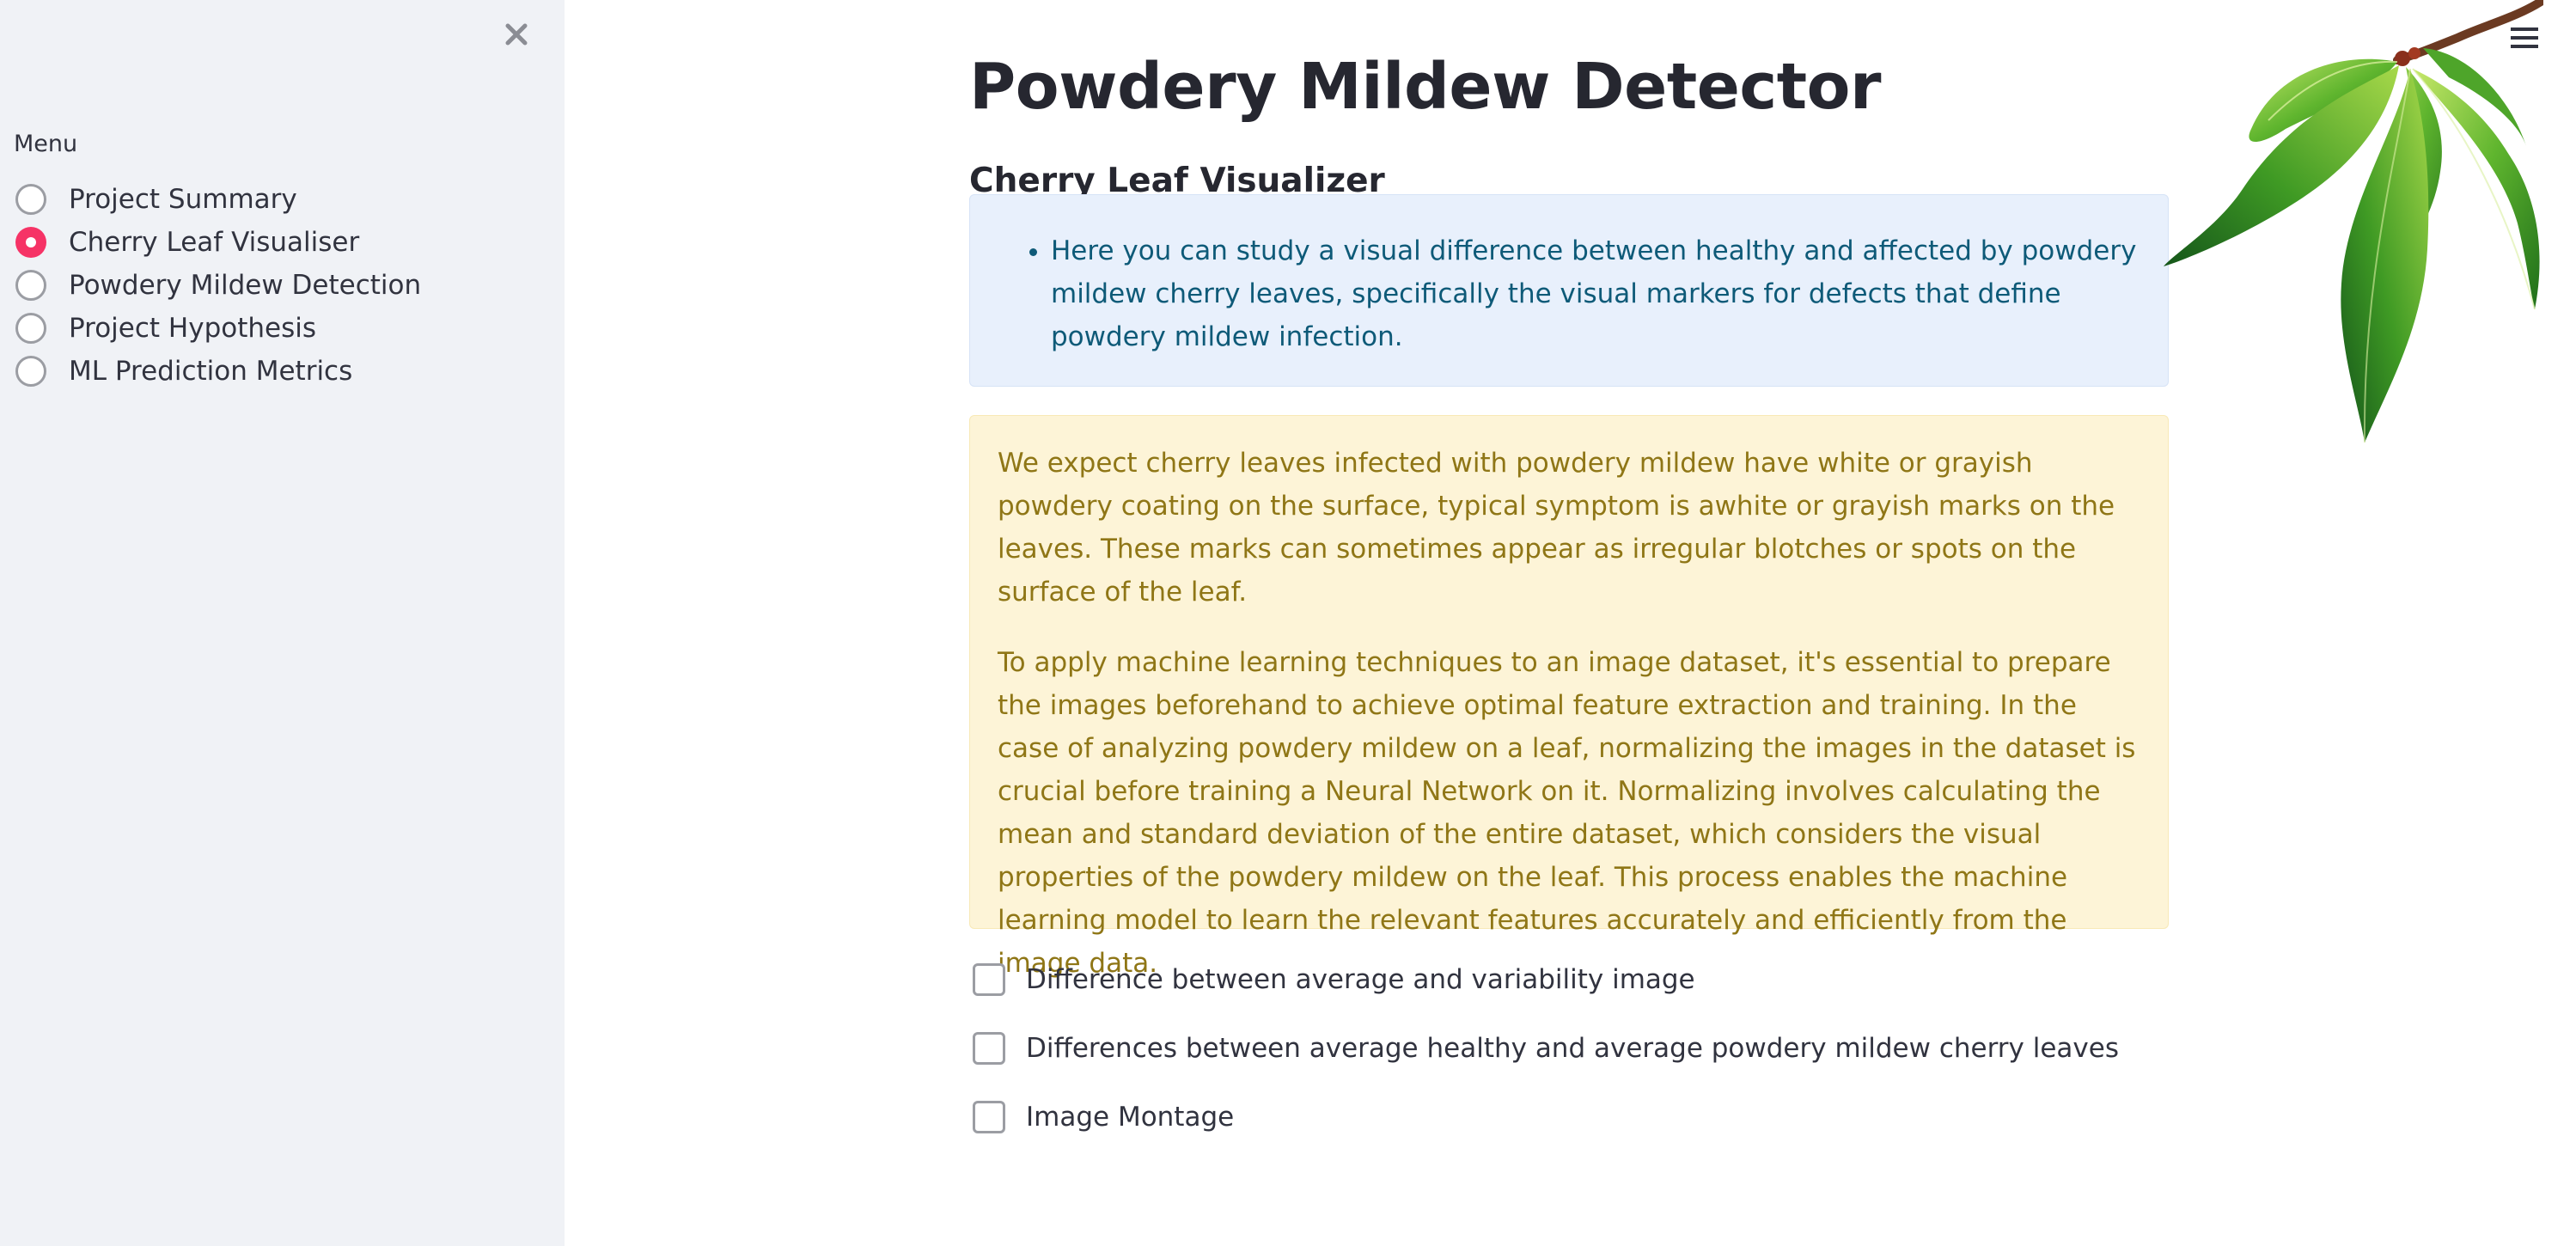 Image resolution: width=2576 pixels, height=1246 pixels. Describe the element at coordinates (245, 285) in the screenshot. I see `radio-option-label: Powdery Mildew Detection` at that location.